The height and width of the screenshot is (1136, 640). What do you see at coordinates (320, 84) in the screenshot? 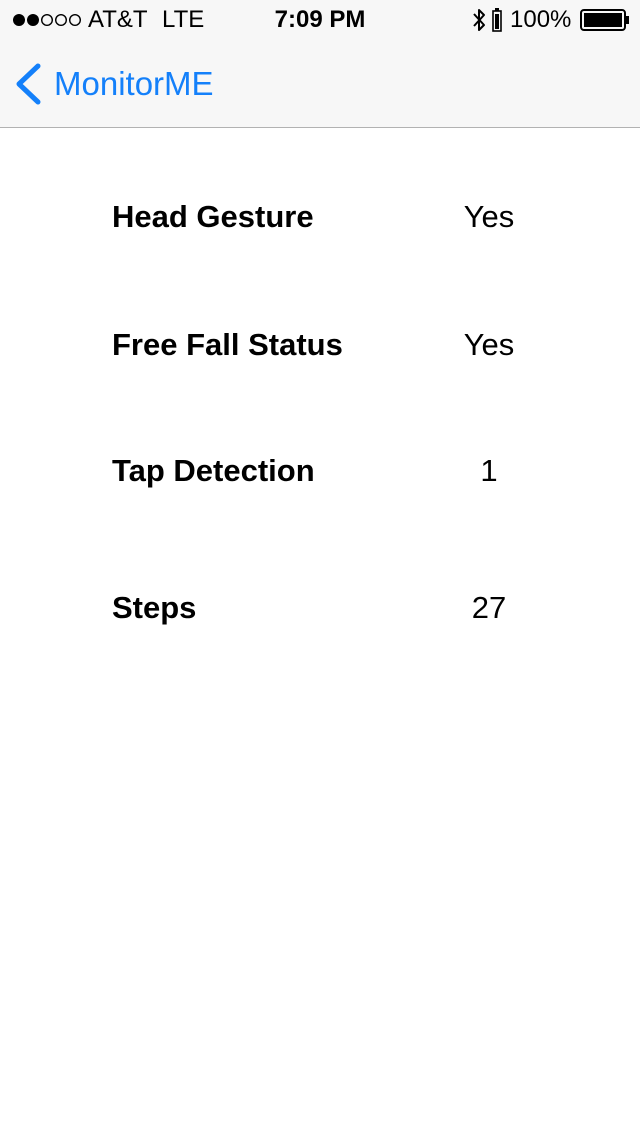
I see `navigation-bar: MonitorME` at bounding box center [320, 84].